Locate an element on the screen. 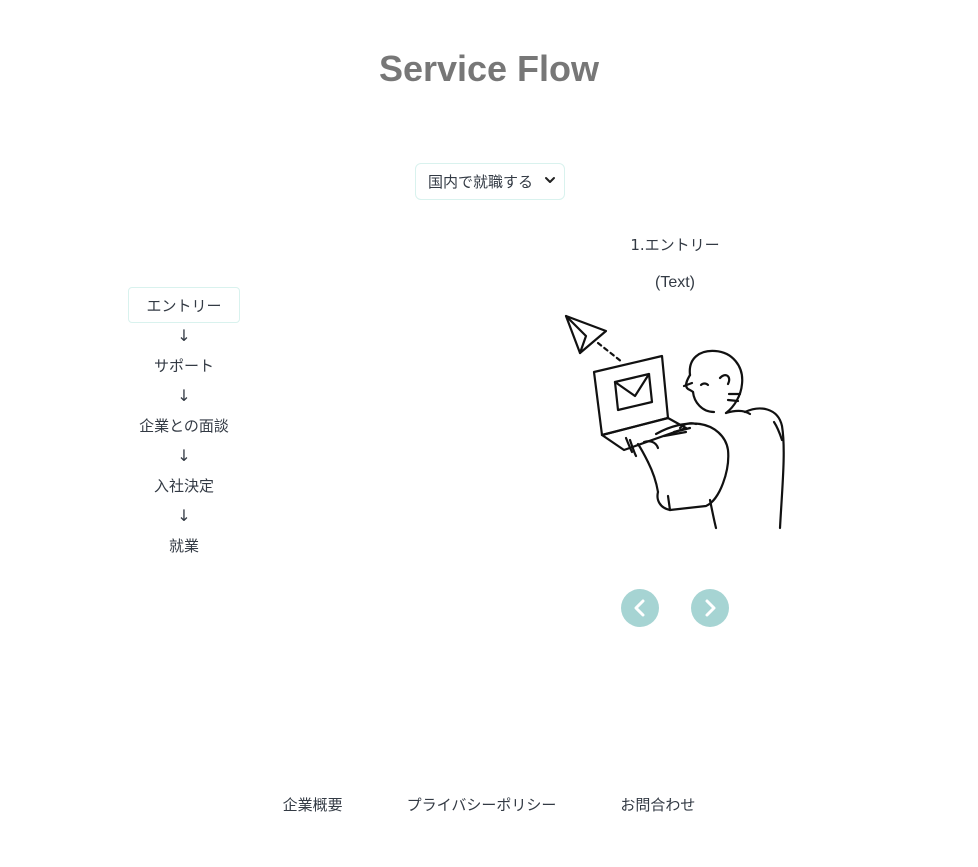 This screenshot has height=867, width=978. flow-type-selected-value: 国内で就職する is located at coordinates (481, 182).